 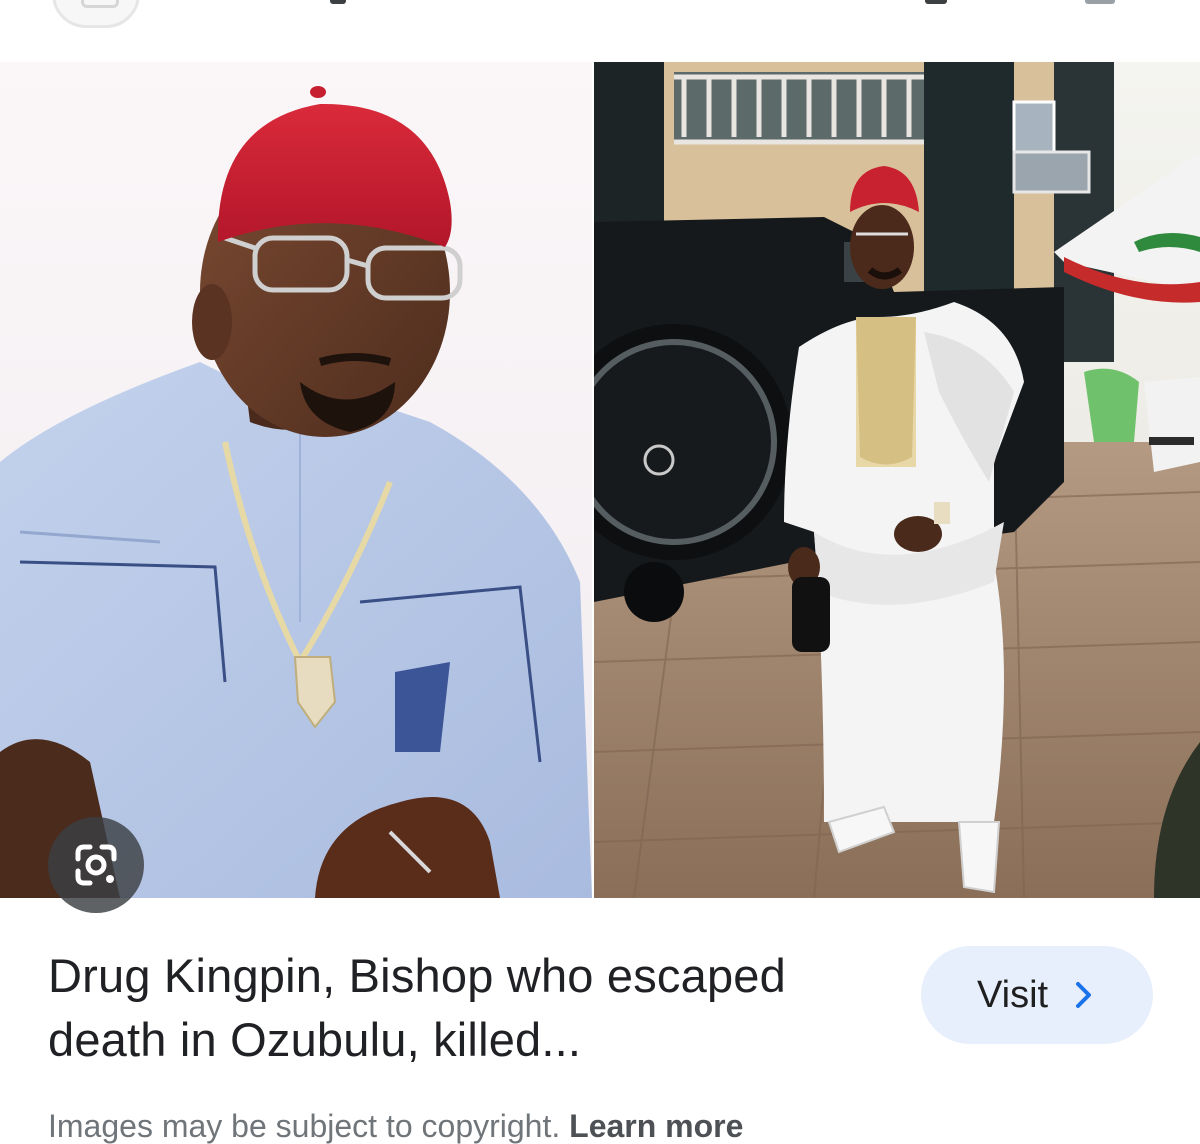 I want to click on google-lens-button, so click(x=96, y=865).